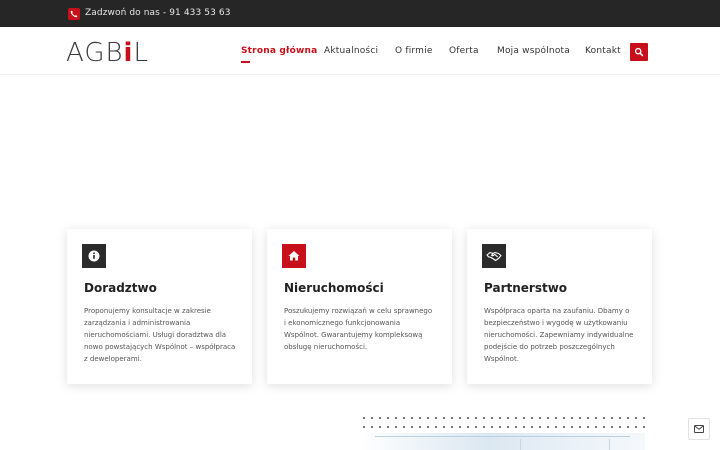 Image resolution: width=720 pixels, height=450 pixels. Describe the element at coordinates (526, 288) in the screenshot. I see `feature-title: Partnerstwo` at that location.